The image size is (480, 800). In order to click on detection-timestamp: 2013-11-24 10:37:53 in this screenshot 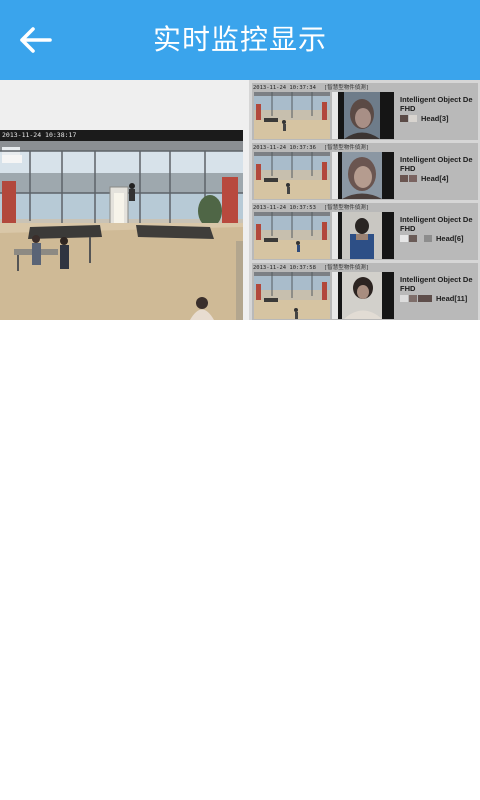, I will do `click(284, 208)`.